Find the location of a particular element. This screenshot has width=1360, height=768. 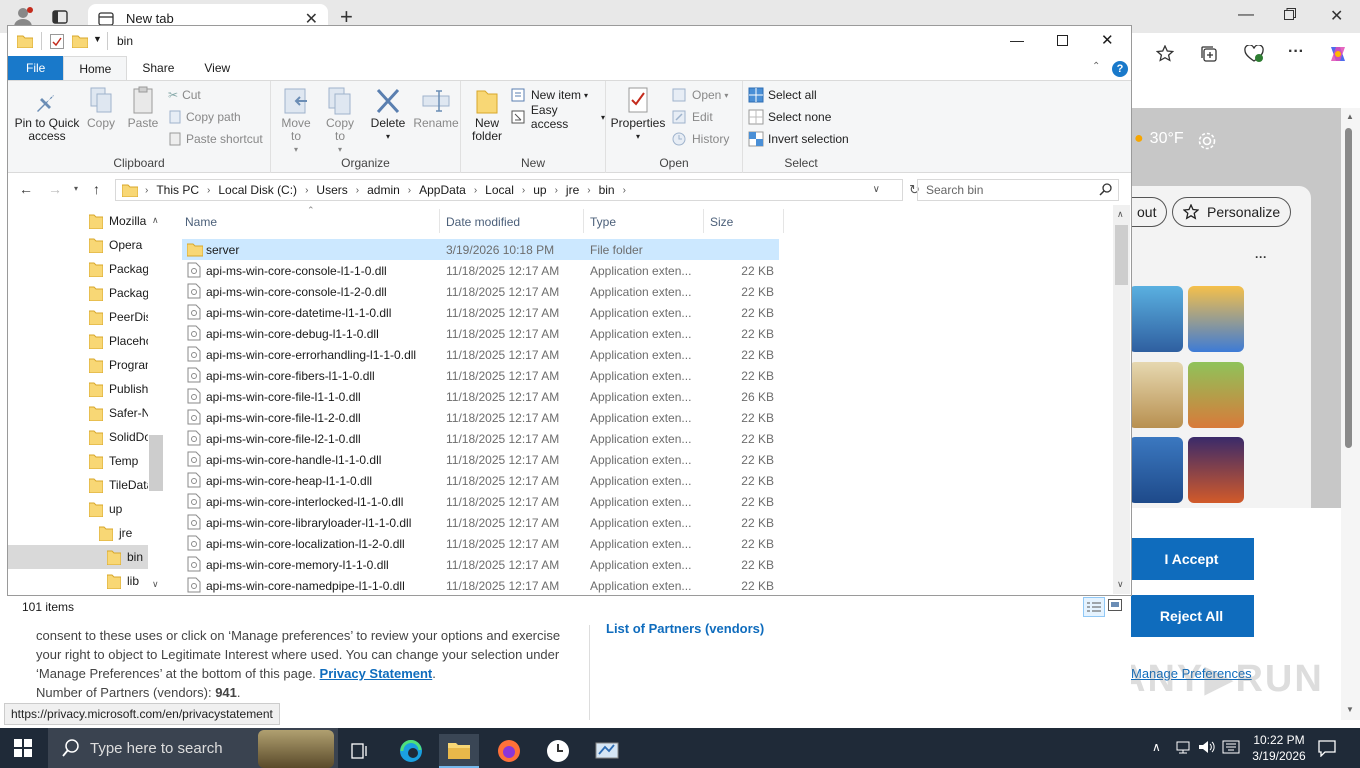

navpane-scrollbar-thumb is located at coordinates (156, 463).